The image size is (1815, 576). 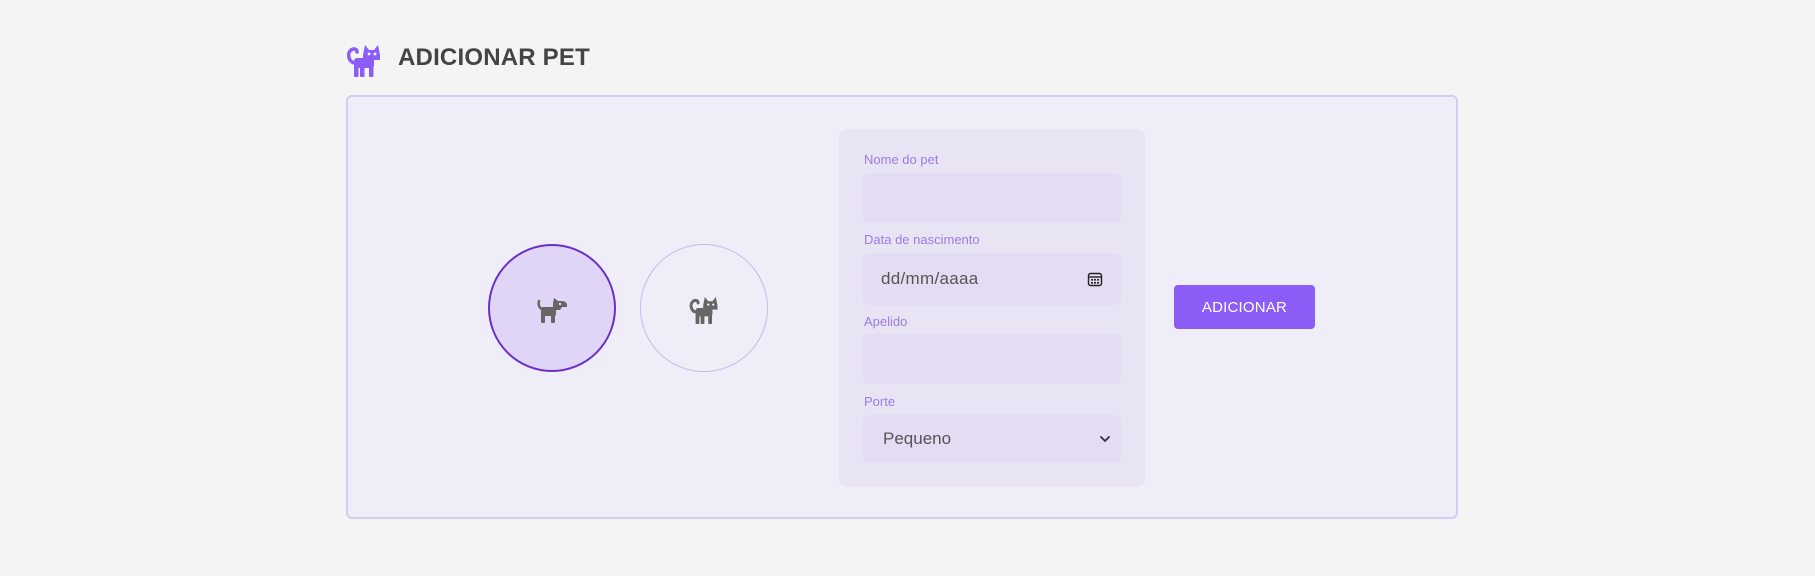 What do you see at coordinates (1095, 279) in the screenshot?
I see `calendar-icon` at bounding box center [1095, 279].